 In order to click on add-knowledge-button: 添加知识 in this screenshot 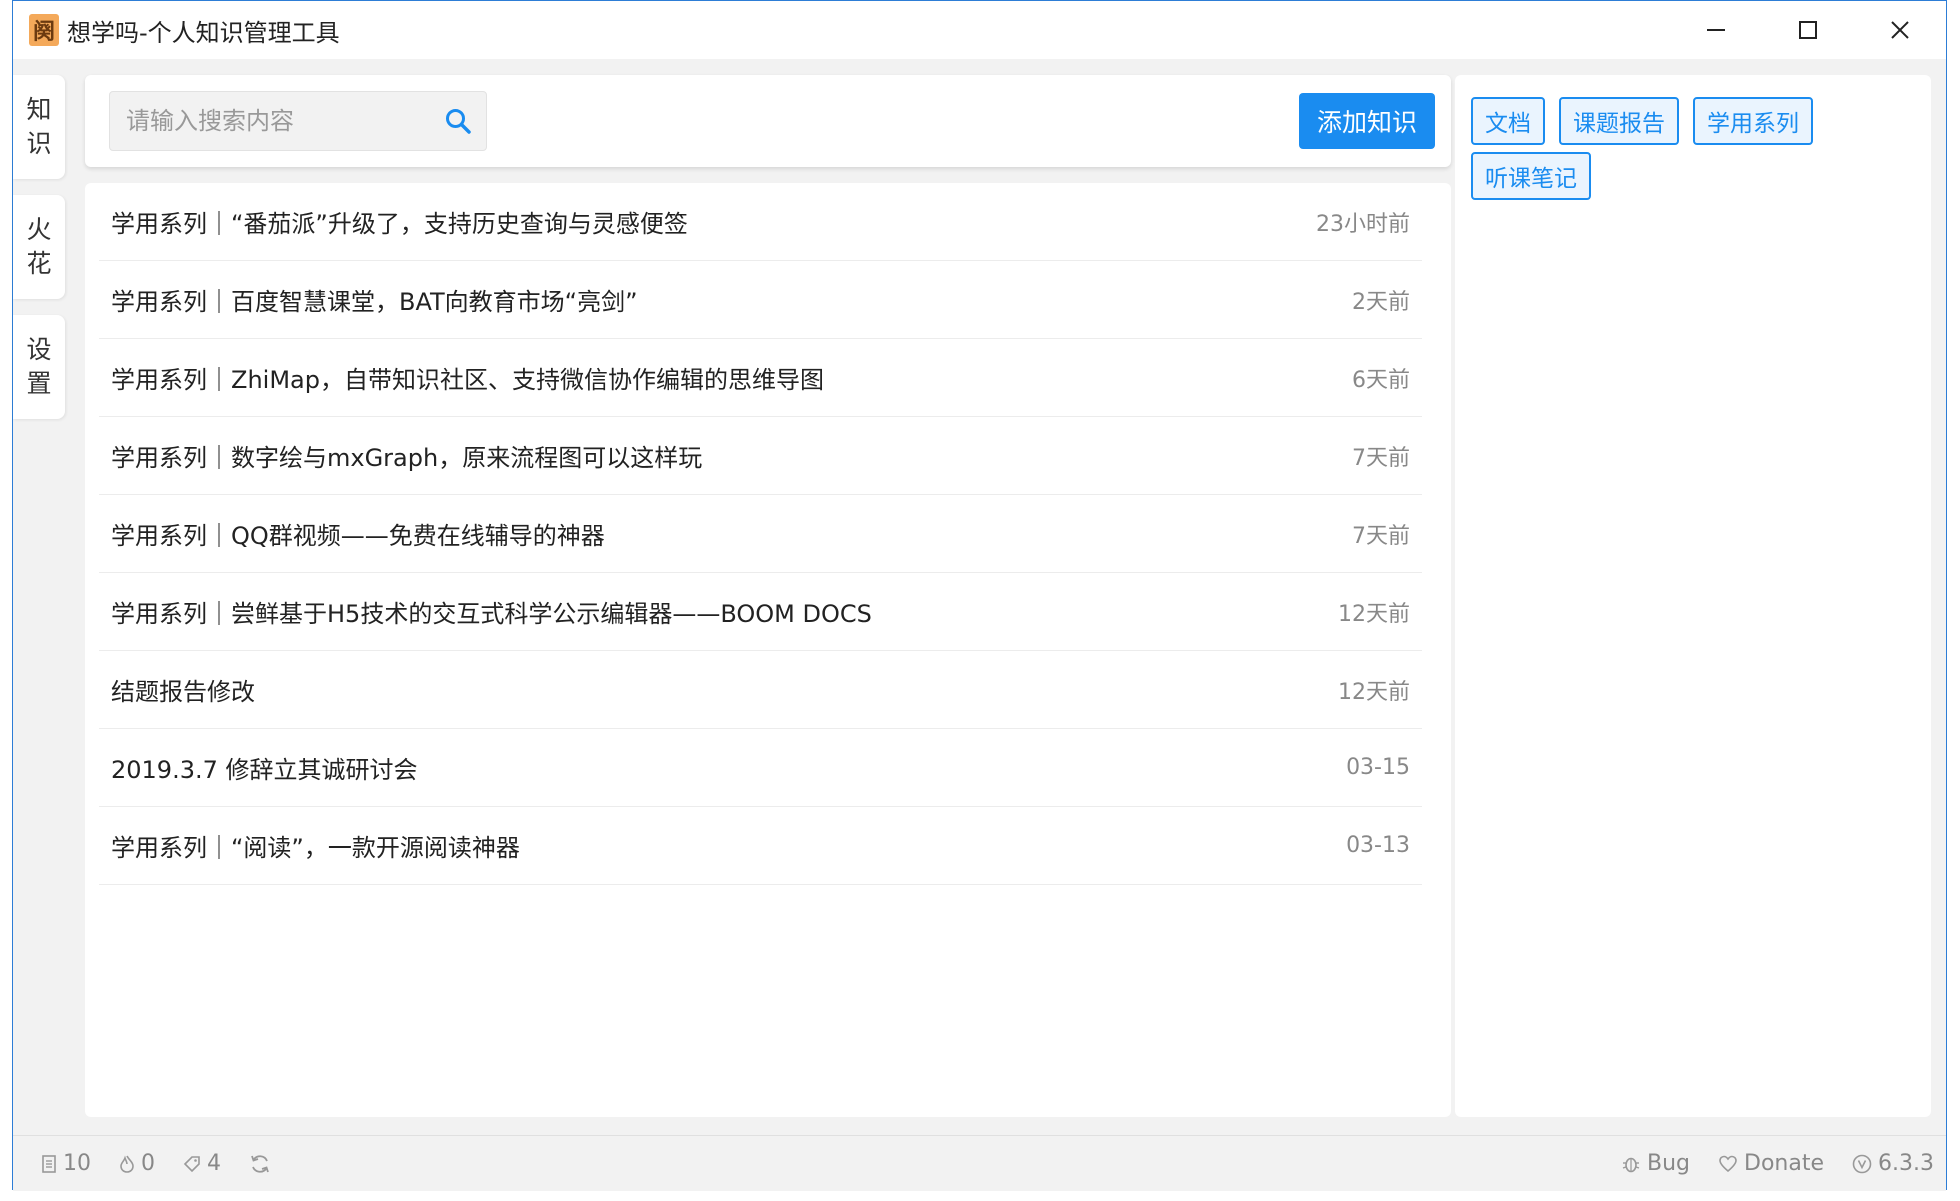, I will do `click(1367, 121)`.